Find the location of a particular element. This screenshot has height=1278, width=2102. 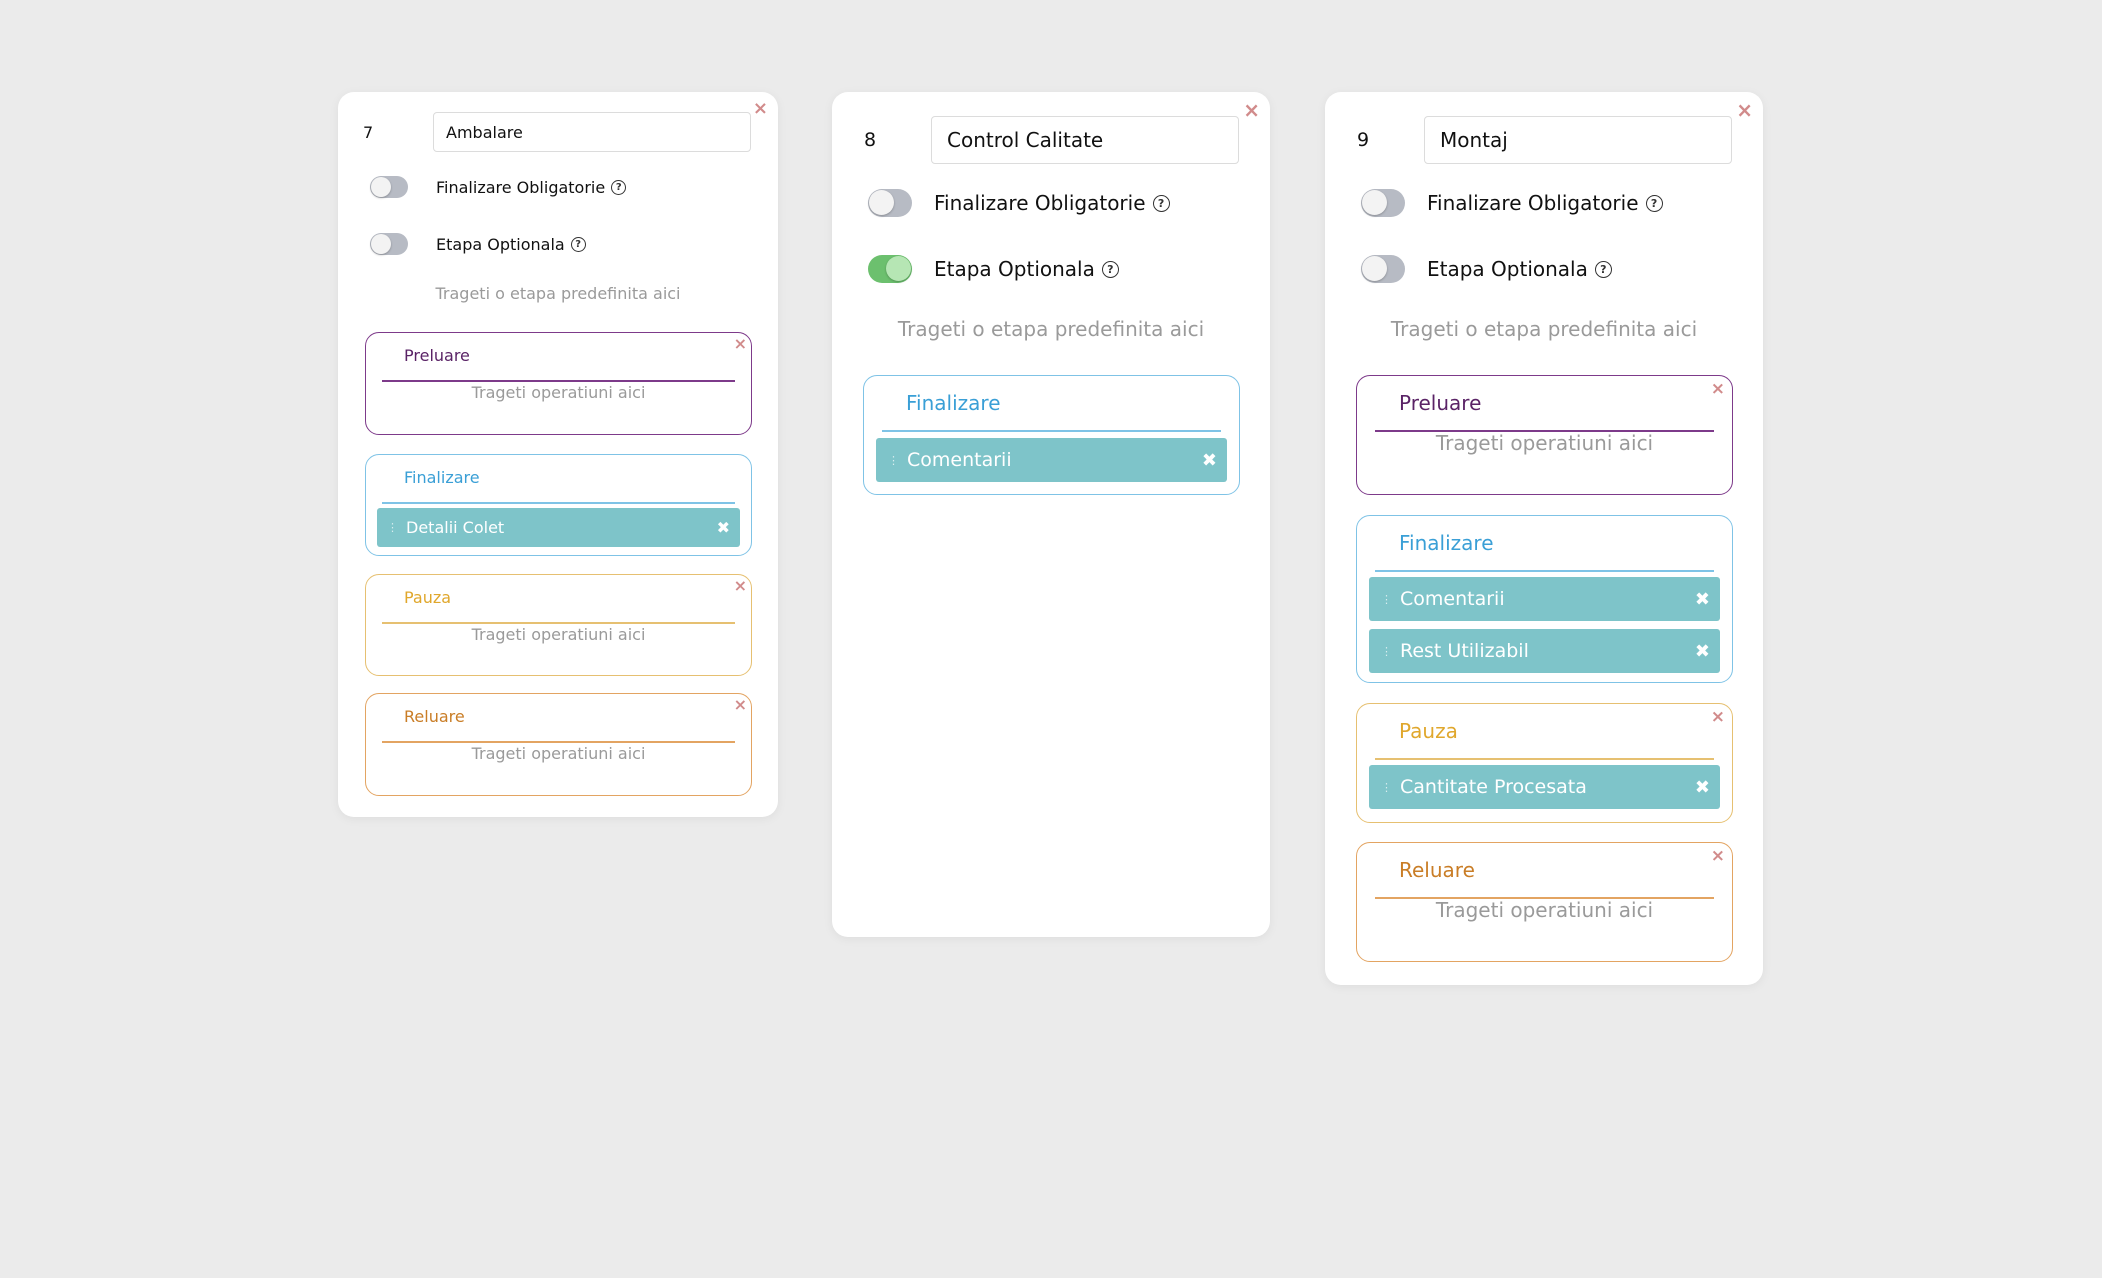

step-header: 7 is located at coordinates (557, 132).